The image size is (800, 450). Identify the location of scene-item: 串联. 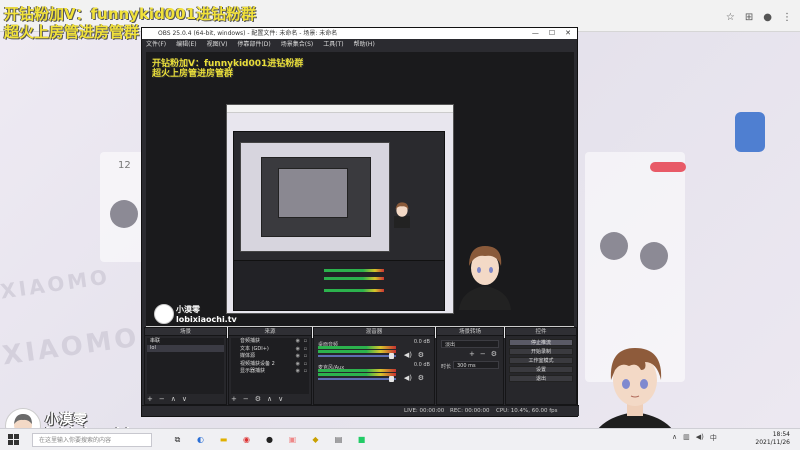
(185, 341).